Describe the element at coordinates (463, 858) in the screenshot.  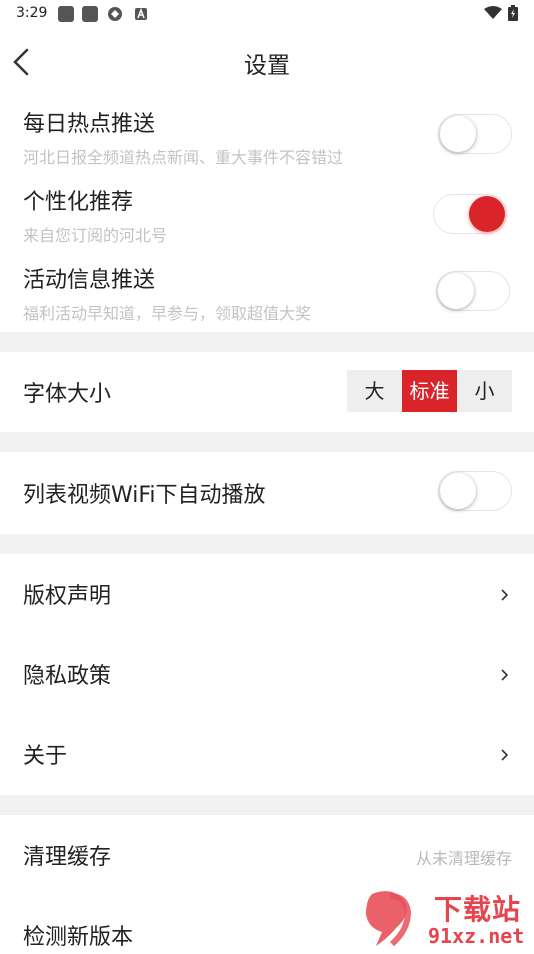
I see `cache-status: 从未清理缓存` at that location.